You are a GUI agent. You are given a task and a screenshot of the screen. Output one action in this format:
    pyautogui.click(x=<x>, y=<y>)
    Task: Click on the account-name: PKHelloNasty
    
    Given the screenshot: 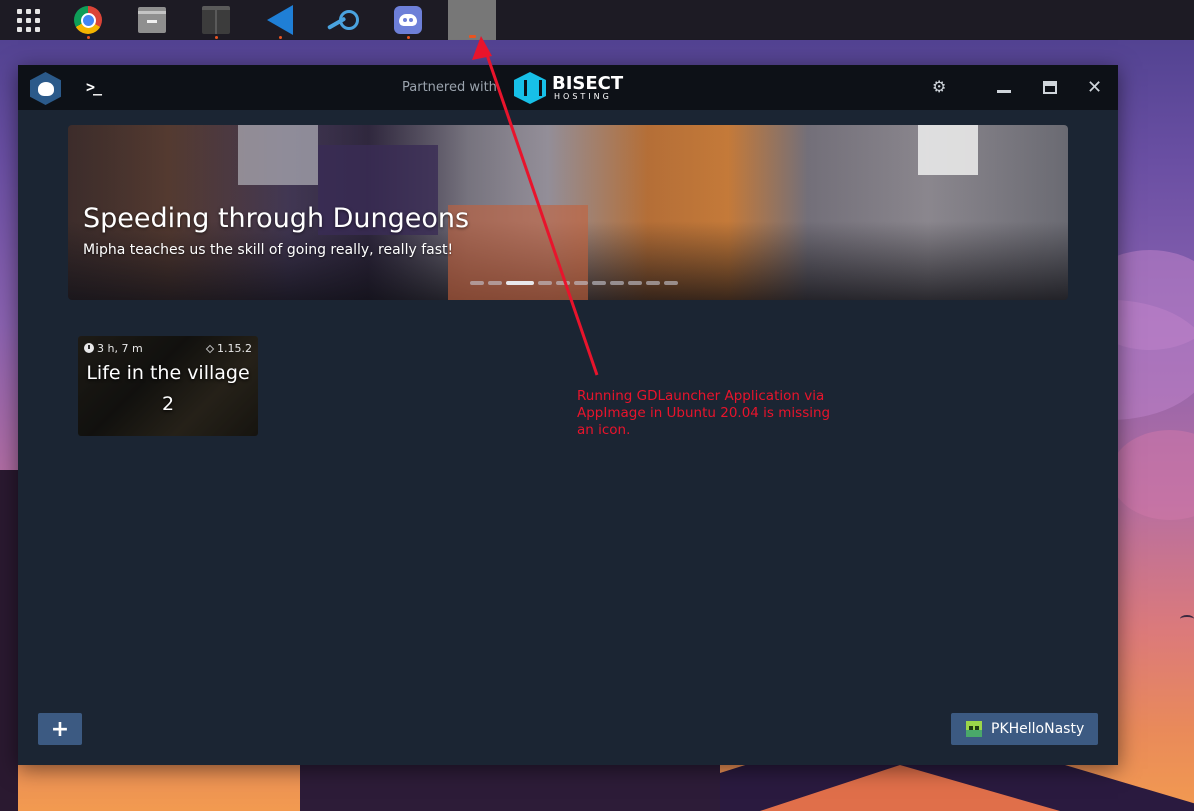 What is the action you would take?
    pyautogui.click(x=1038, y=729)
    